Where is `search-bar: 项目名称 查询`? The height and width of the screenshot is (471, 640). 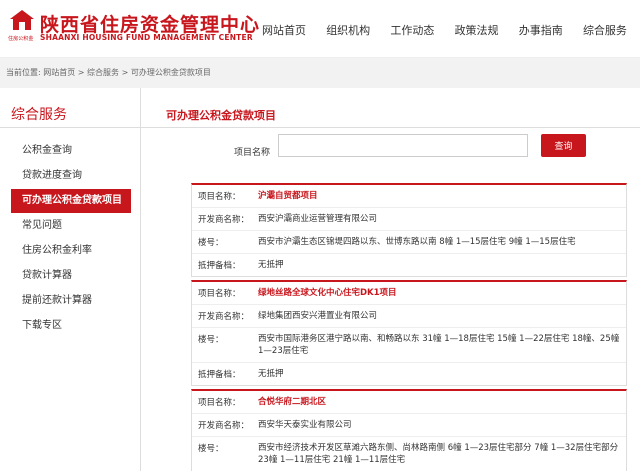
search-bar: 项目名称 查询 is located at coordinates (390, 154).